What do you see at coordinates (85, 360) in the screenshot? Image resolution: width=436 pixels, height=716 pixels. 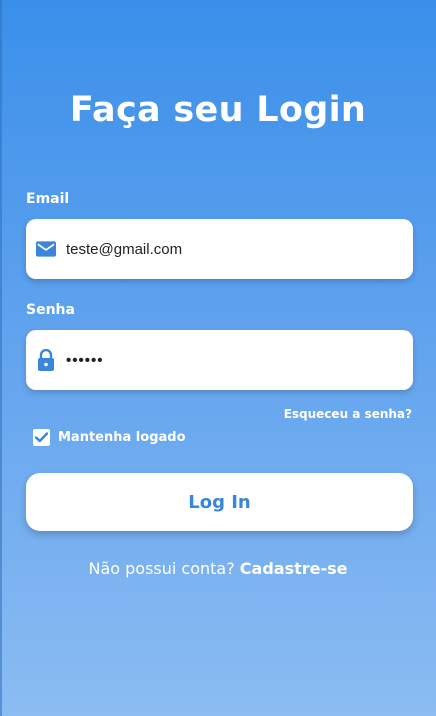 I see `password-value: ••••••` at bounding box center [85, 360].